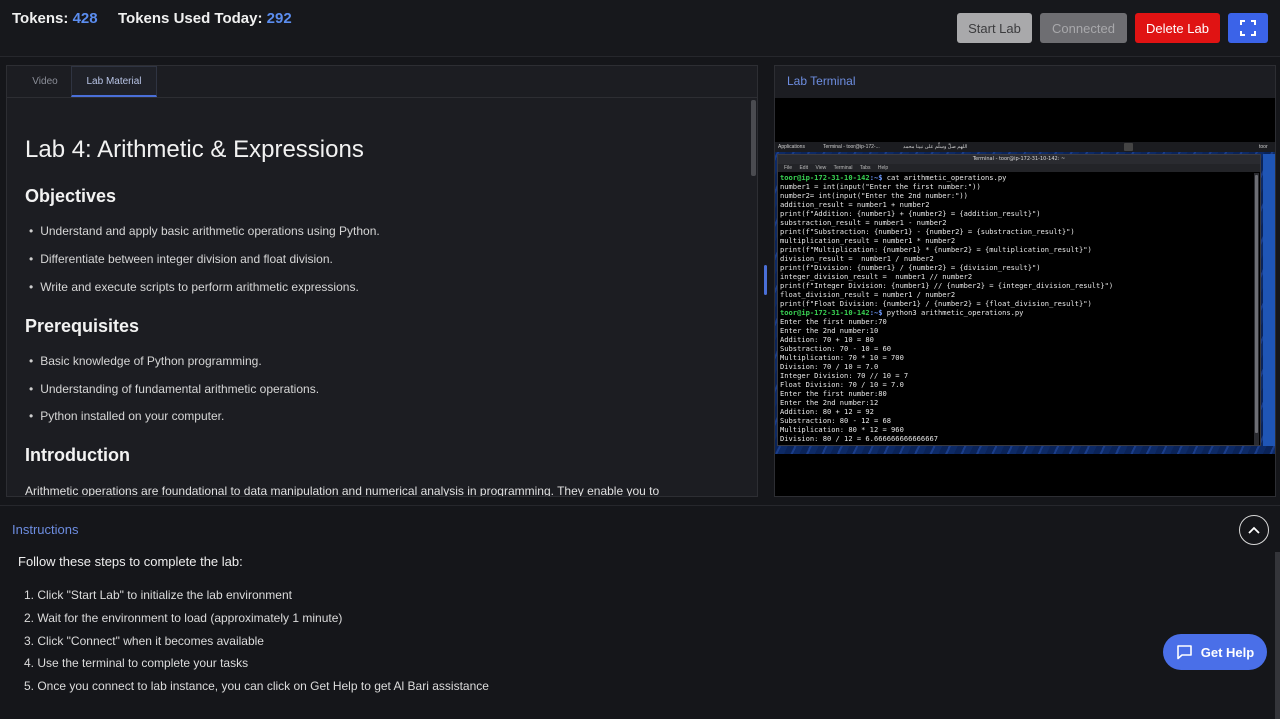 The image size is (1280, 719). I want to click on chevron-up-icon, so click(1254, 530).